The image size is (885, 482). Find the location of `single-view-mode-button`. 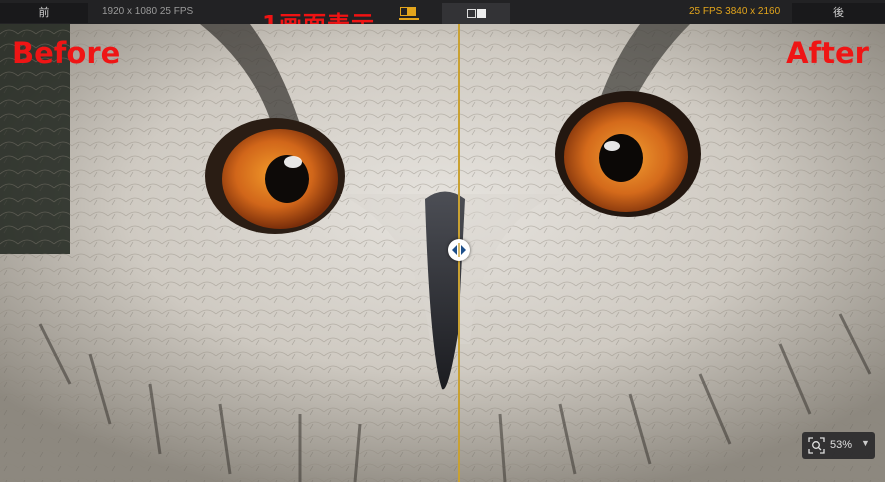

single-view-mode-button is located at coordinates (409, 13).